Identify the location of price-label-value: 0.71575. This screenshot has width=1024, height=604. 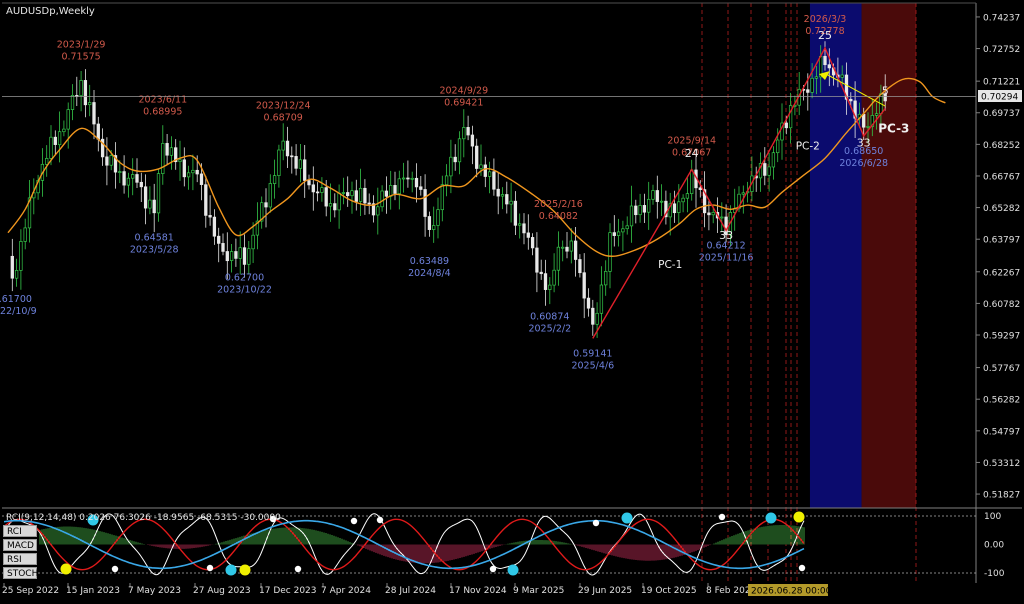
(80, 57).